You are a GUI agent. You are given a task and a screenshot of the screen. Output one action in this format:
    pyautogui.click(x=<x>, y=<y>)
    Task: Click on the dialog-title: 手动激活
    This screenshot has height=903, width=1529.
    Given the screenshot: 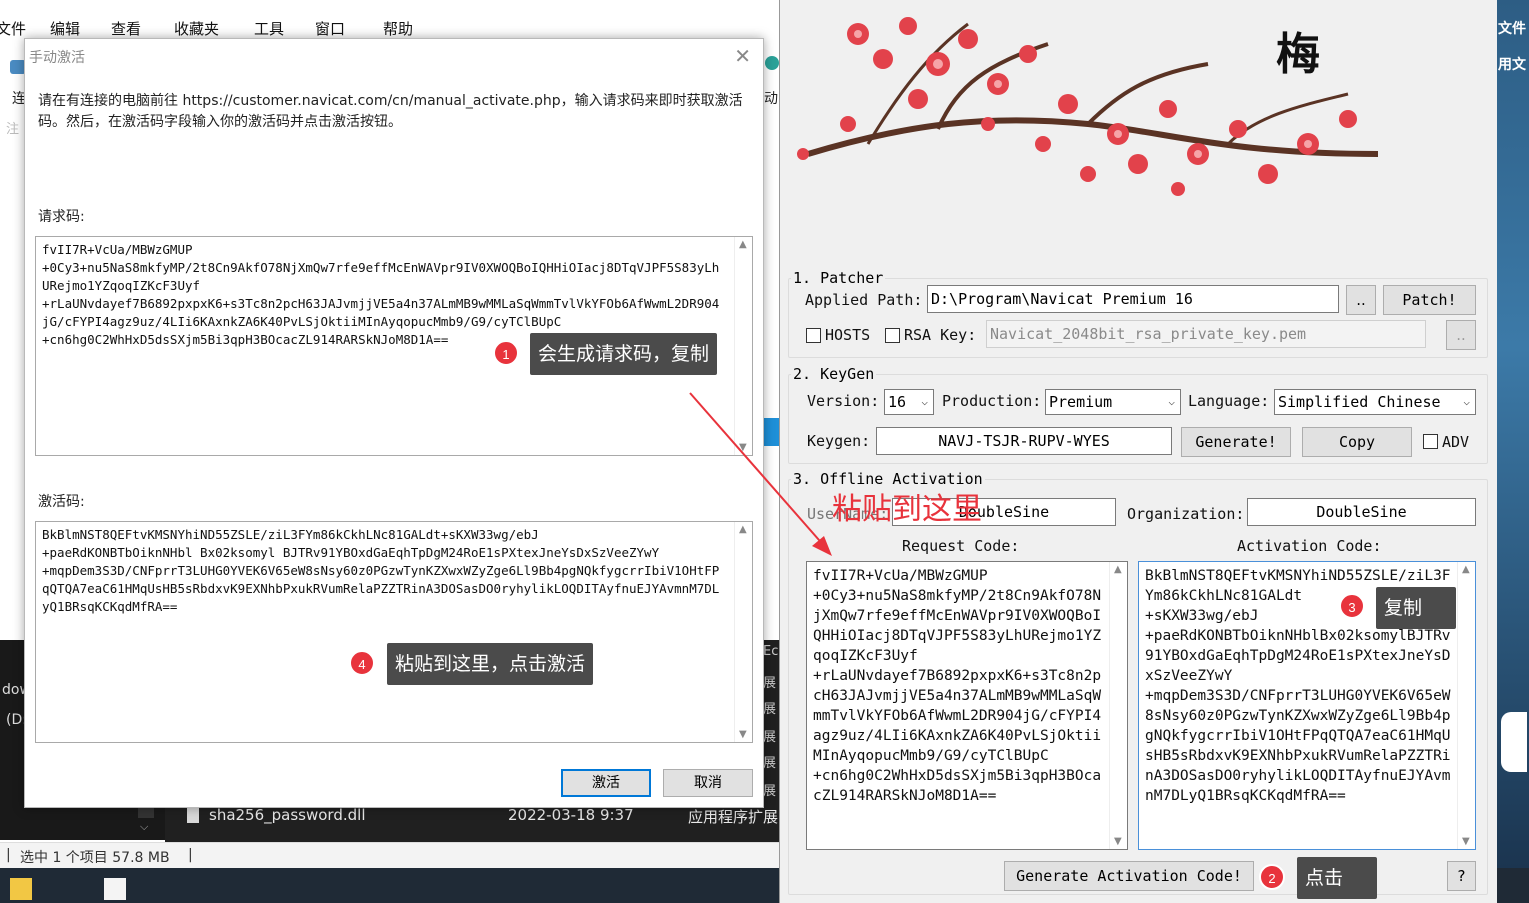 What is the action you would take?
    pyautogui.click(x=57, y=58)
    